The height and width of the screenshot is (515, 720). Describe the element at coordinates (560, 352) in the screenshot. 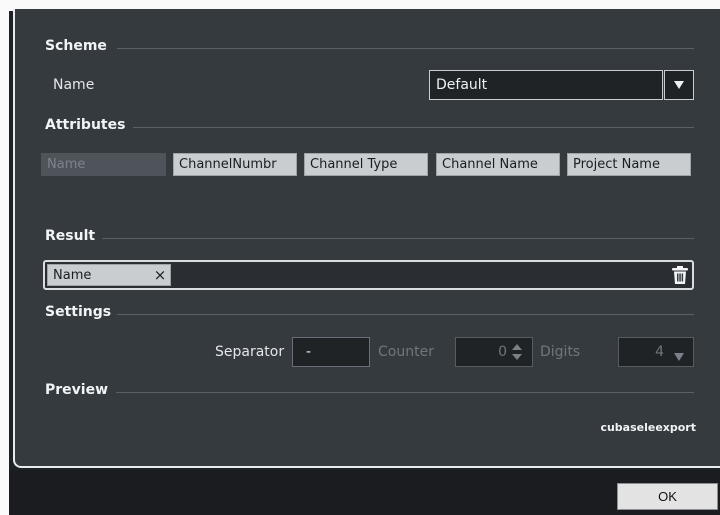

I see `digits-label: Digits` at that location.